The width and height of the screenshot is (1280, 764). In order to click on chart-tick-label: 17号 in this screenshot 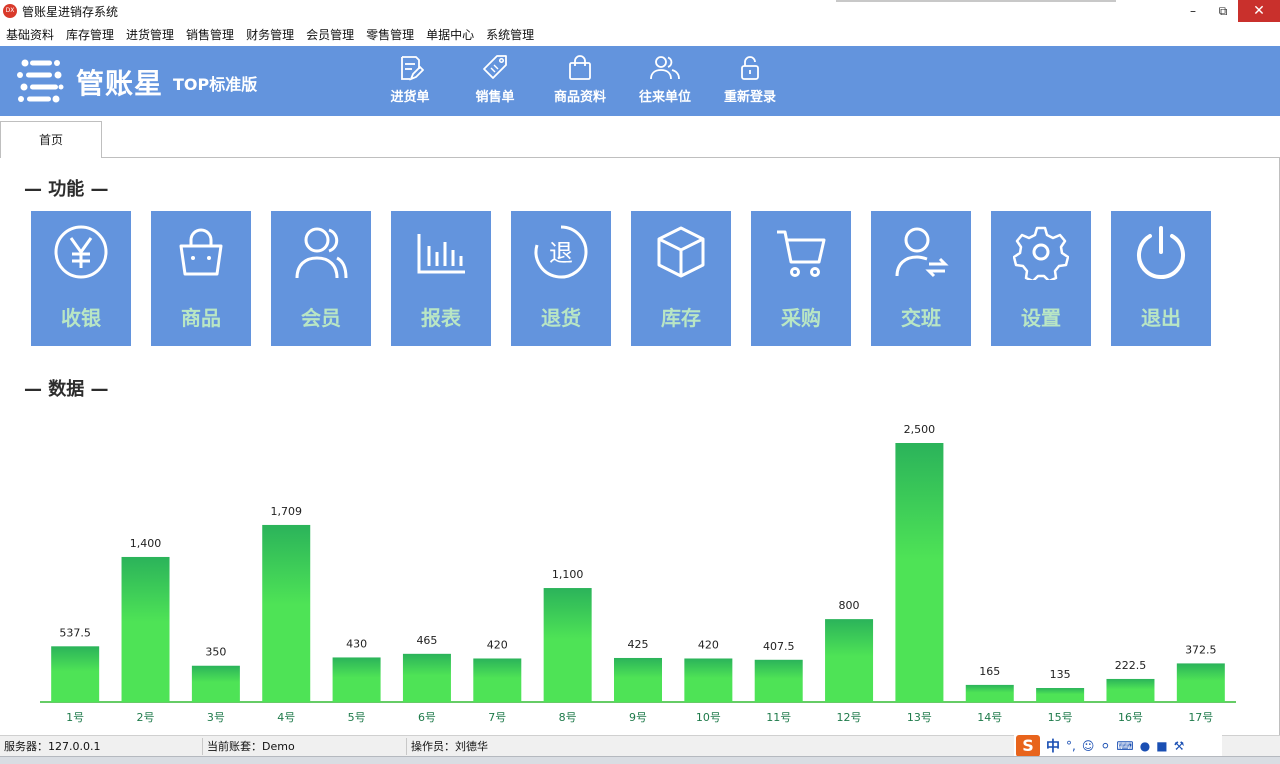, I will do `click(1200, 717)`.